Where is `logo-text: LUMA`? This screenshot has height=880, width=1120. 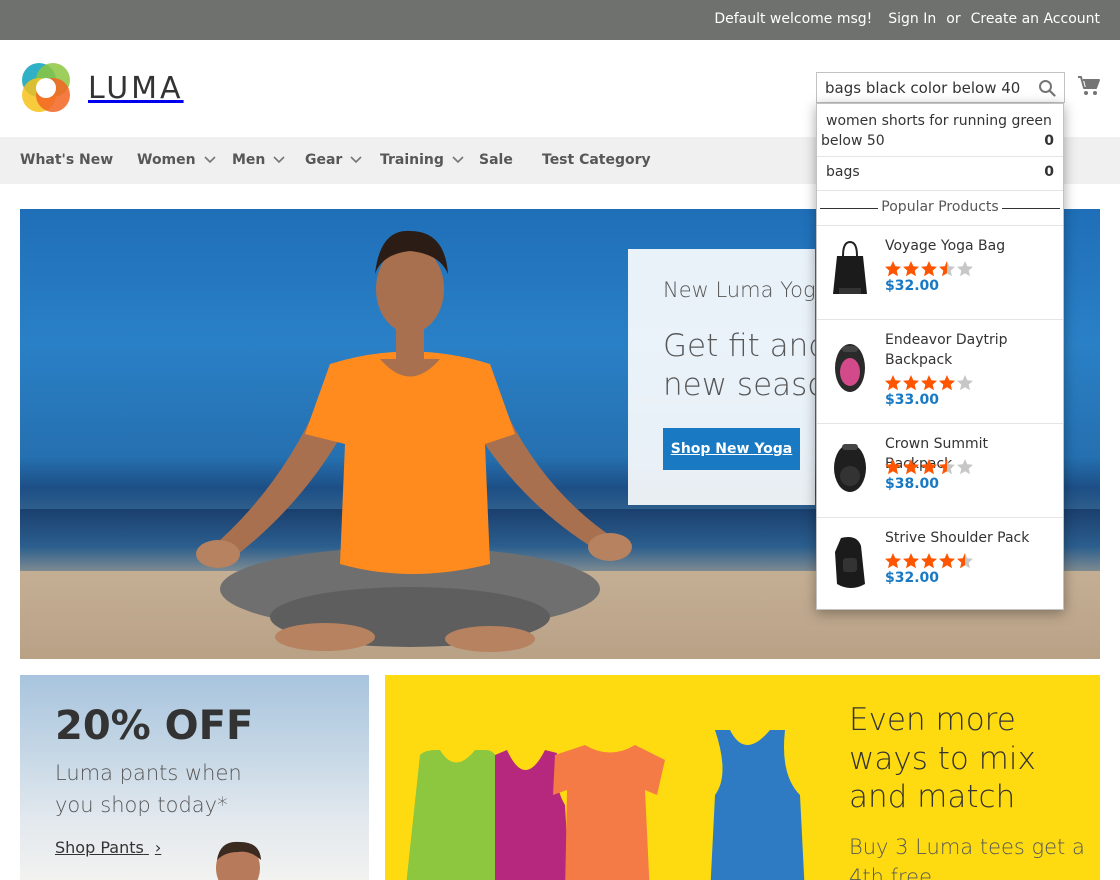
logo-text: LUMA is located at coordinates (136, 88).